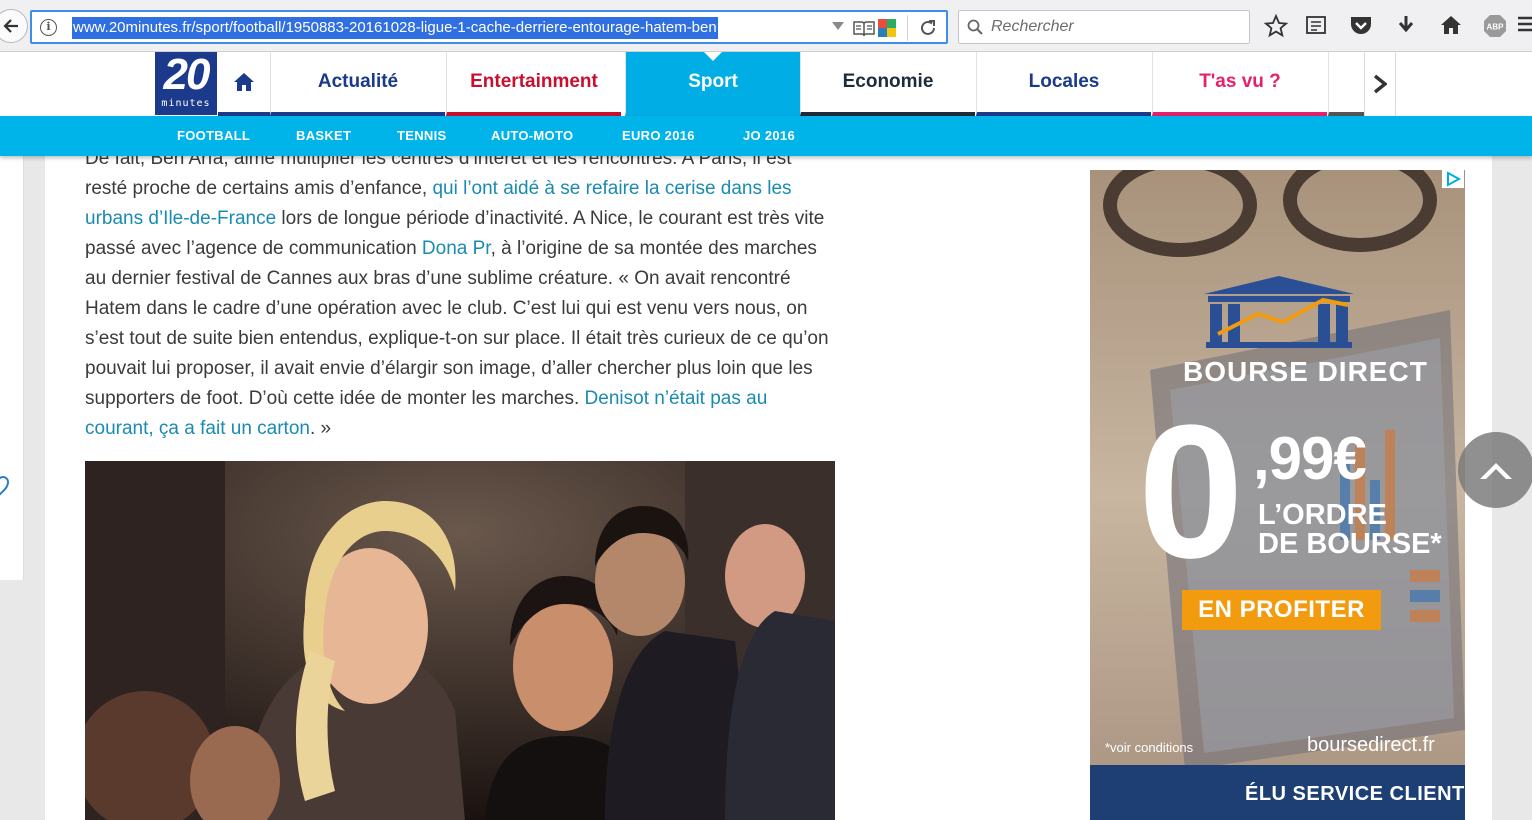  I want to click on article-link-dona-pr: Dona Pr, so click(456, 248).